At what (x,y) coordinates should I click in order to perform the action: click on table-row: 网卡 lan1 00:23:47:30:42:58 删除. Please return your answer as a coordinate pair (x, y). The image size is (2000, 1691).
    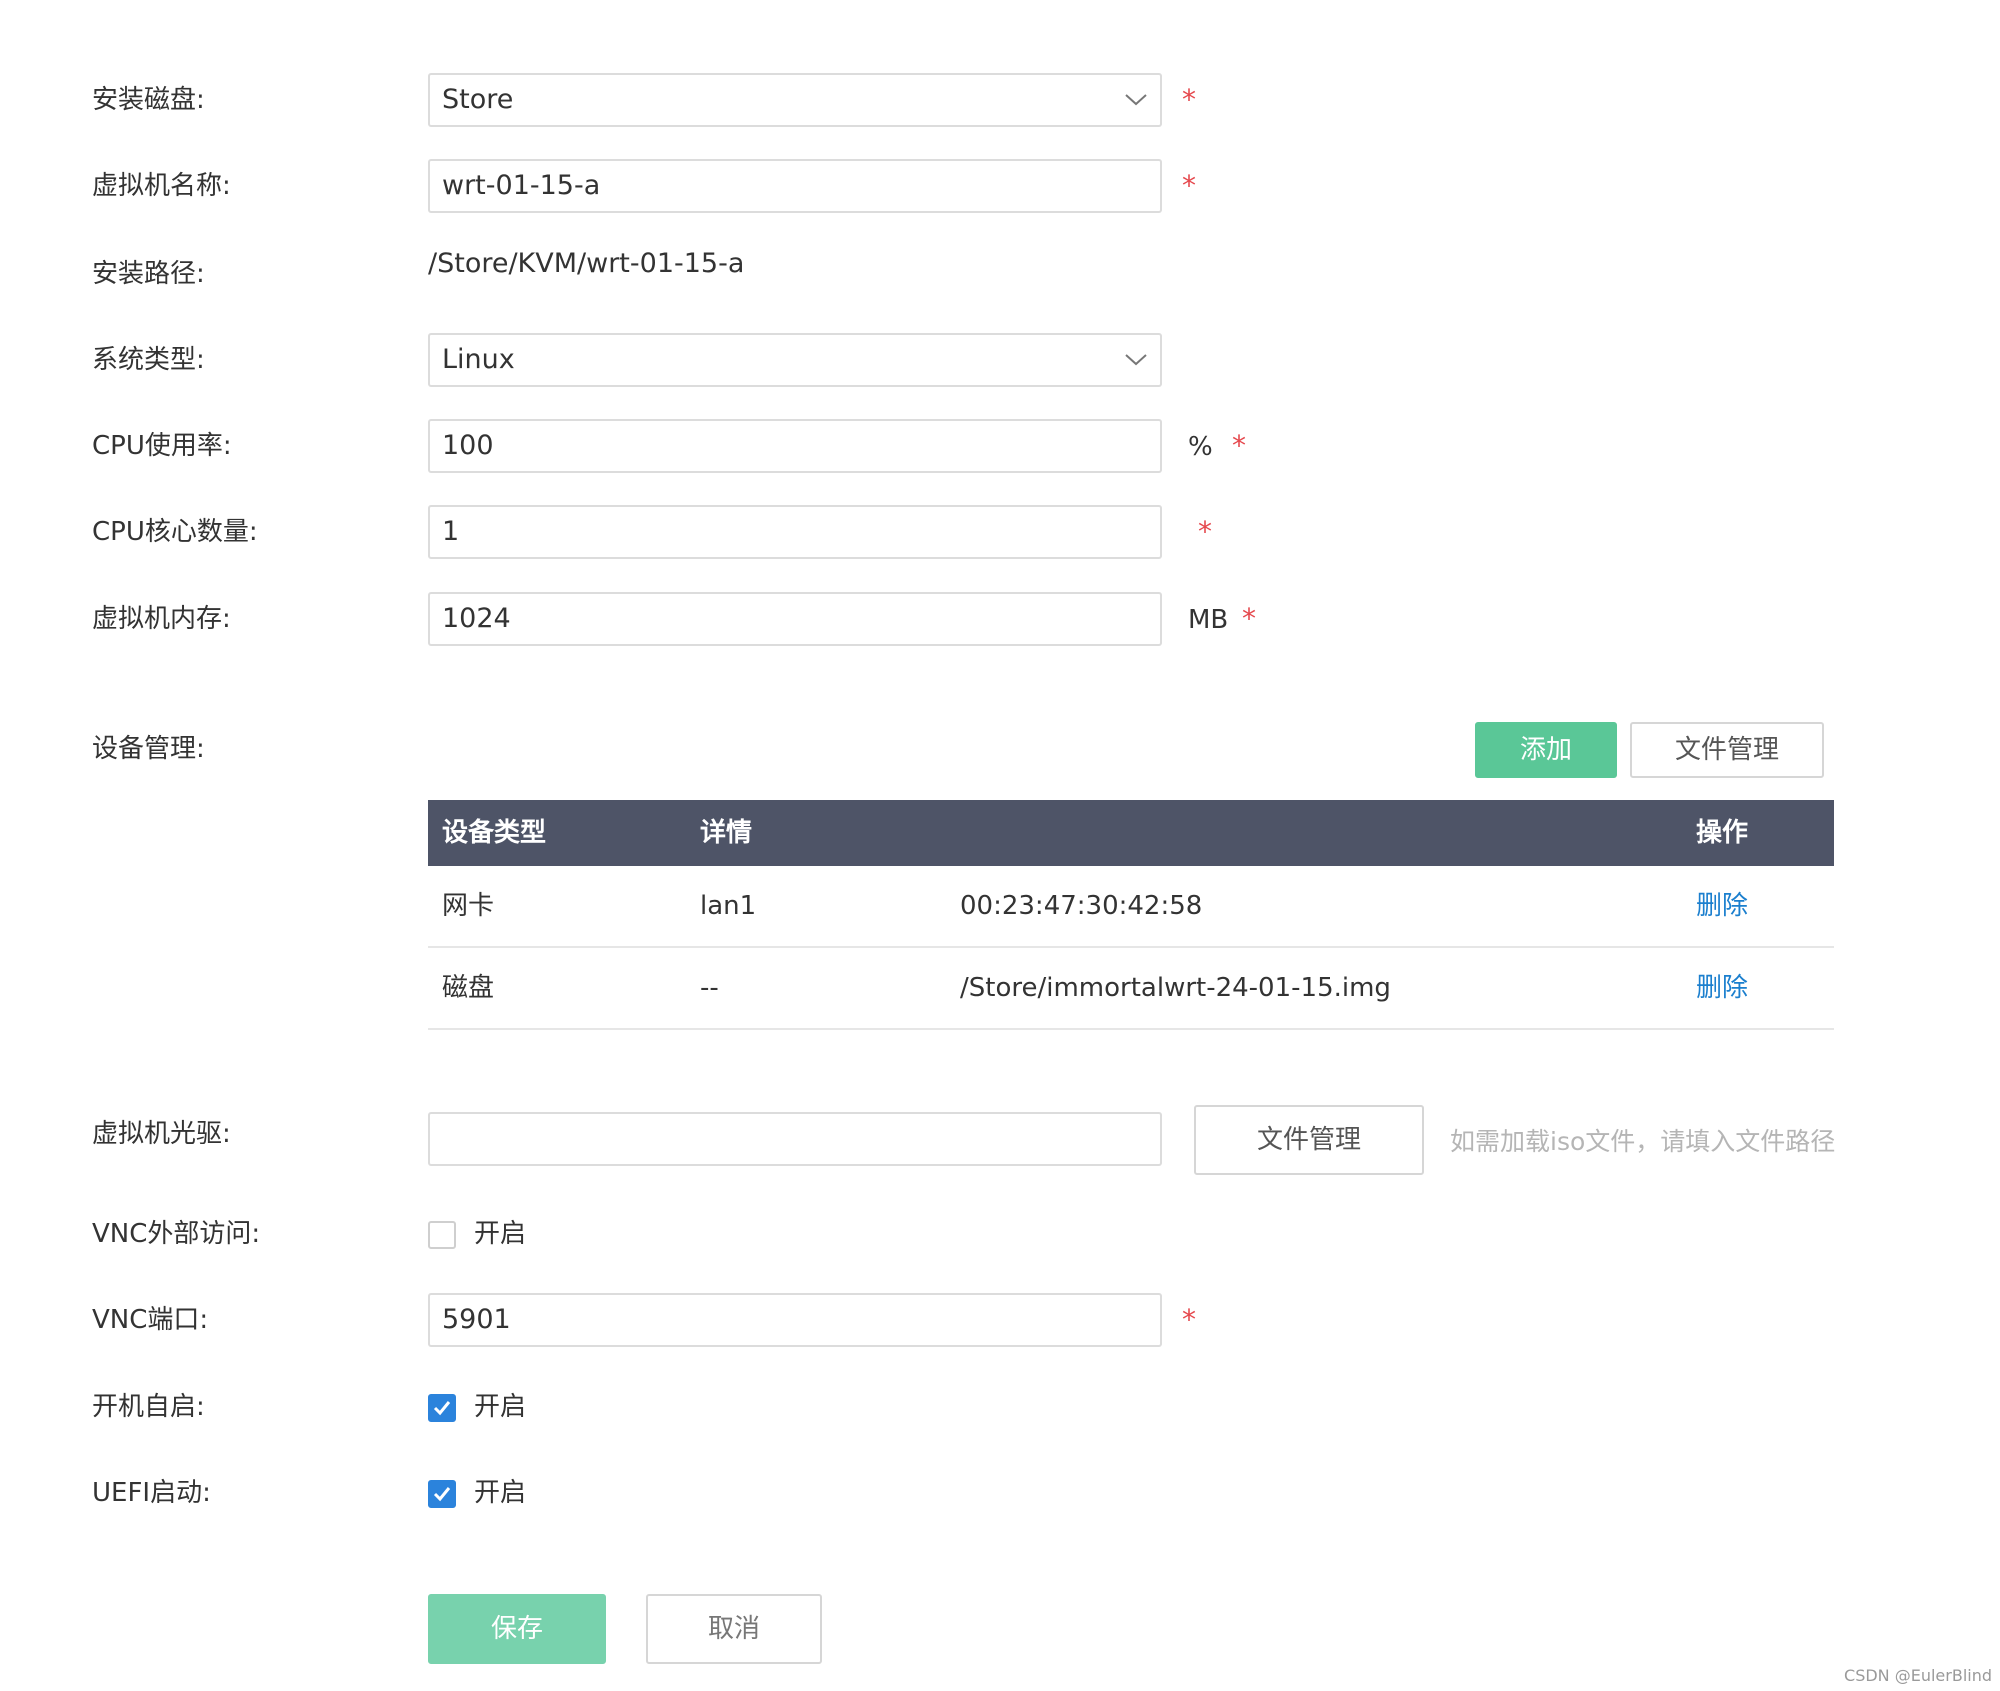
    Looking at the image, I should click on (1131, 907).